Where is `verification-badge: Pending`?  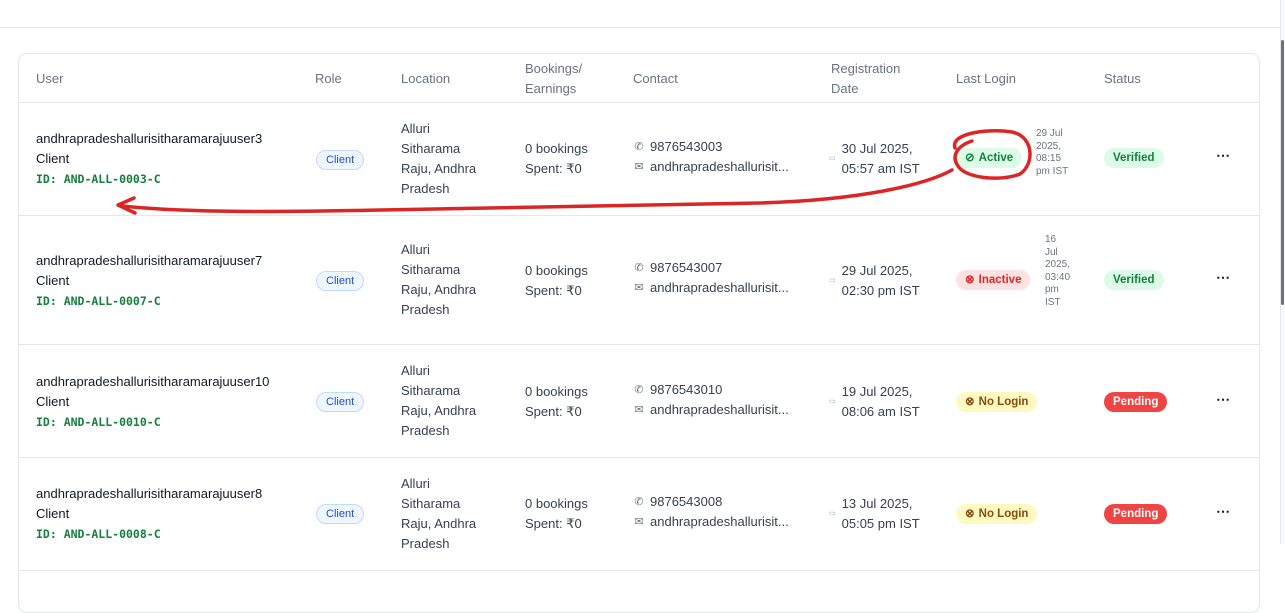 verification-badge: Pending is located at coordinates (1136, 514).